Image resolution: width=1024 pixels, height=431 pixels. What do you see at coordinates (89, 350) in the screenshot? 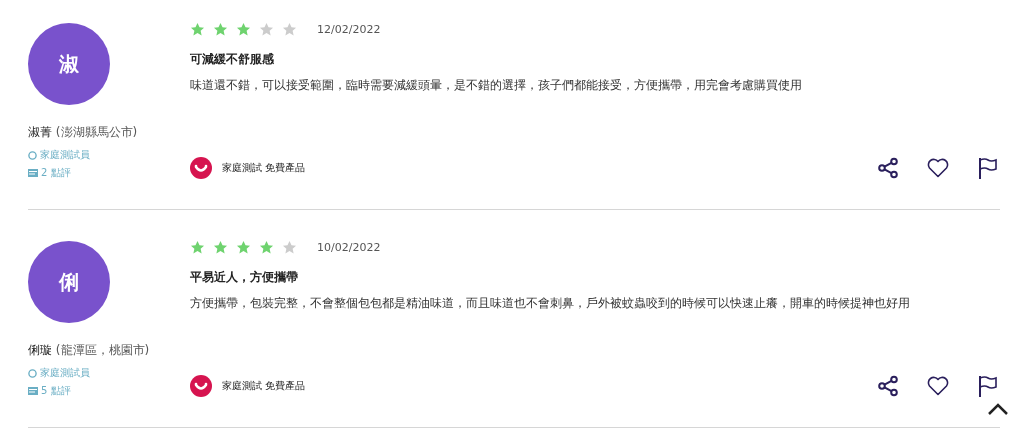
I see `reviewer-name: 俐璇 (龍潭區，桃園市)` at bounding box center [89, 350].